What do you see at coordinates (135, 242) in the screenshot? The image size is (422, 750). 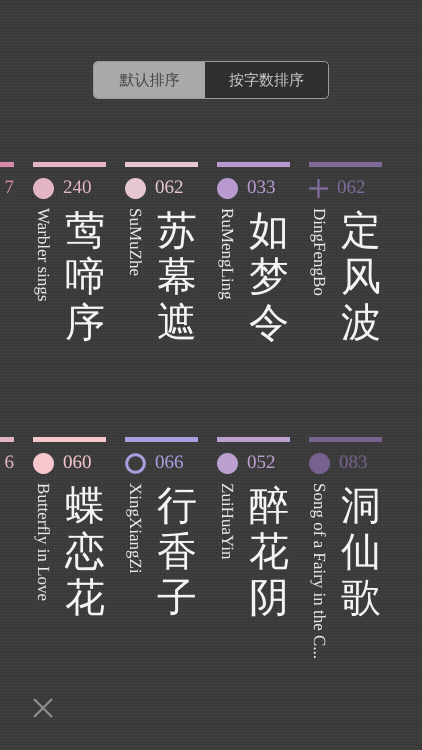 I see `romanized-title: SuMuZhe` at bounding box center [135, 242].